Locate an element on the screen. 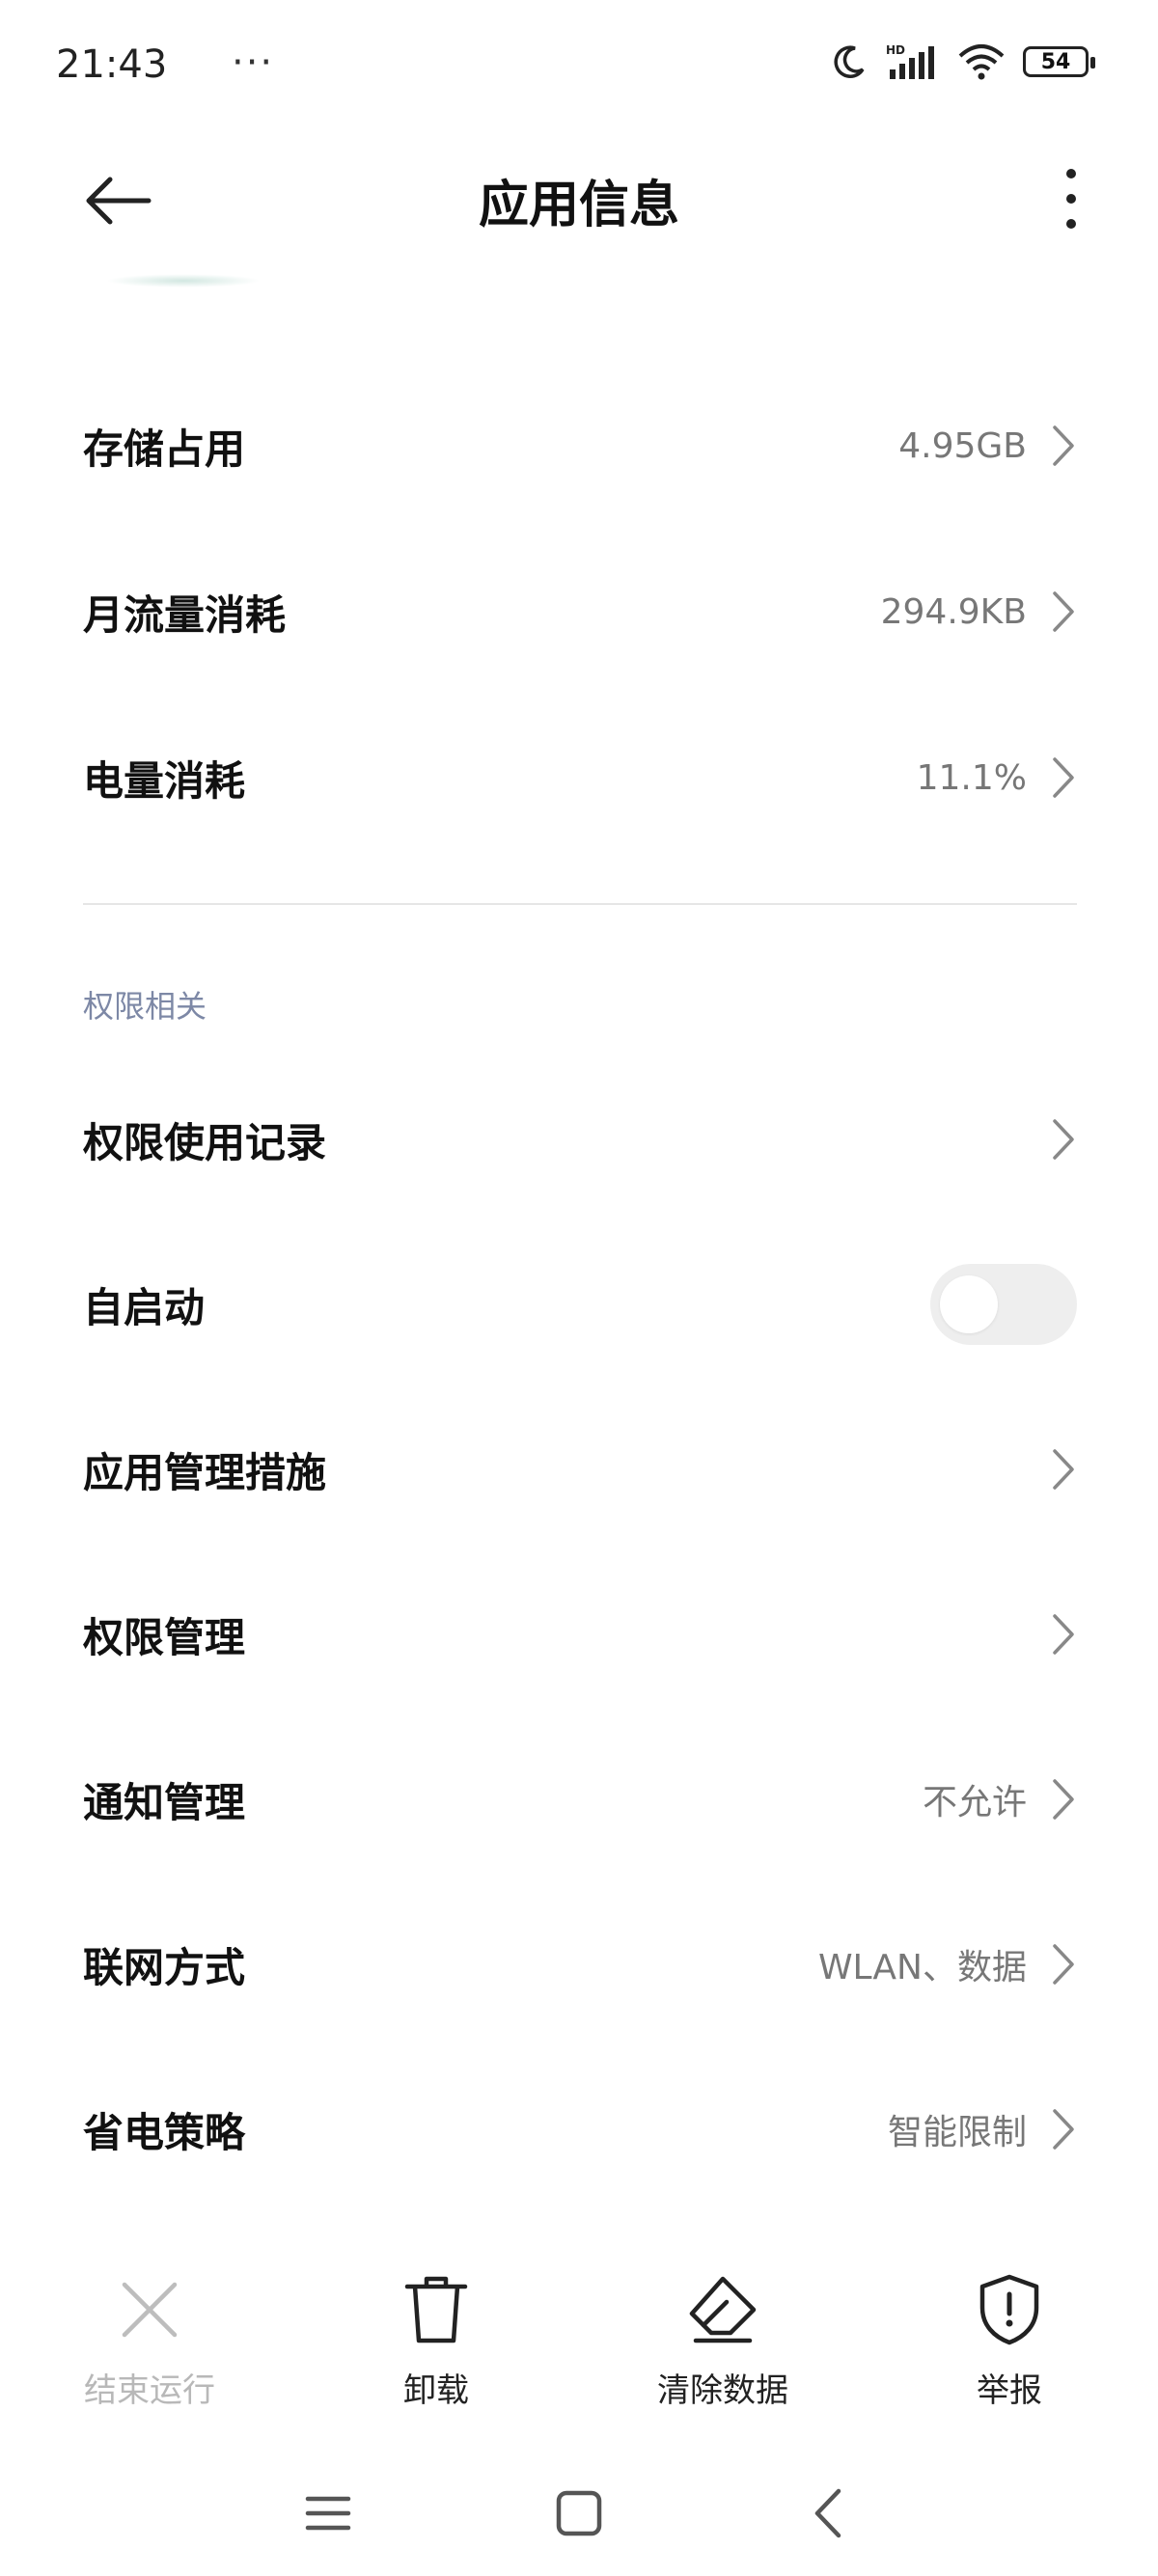 Image resolution: width=1158 pixels, height=2576 pixels. page-title: 应用信息 is located at coordinates (578, 206).